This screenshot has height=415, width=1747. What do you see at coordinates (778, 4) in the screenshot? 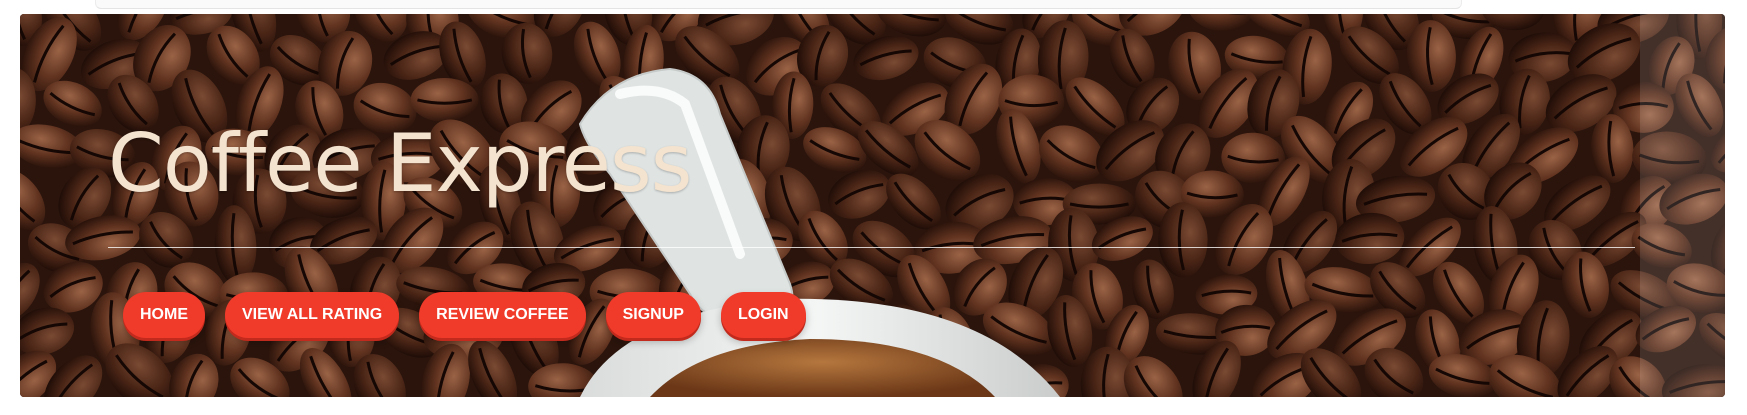
I see `top-container-edge` at bounding box center [778, 4].